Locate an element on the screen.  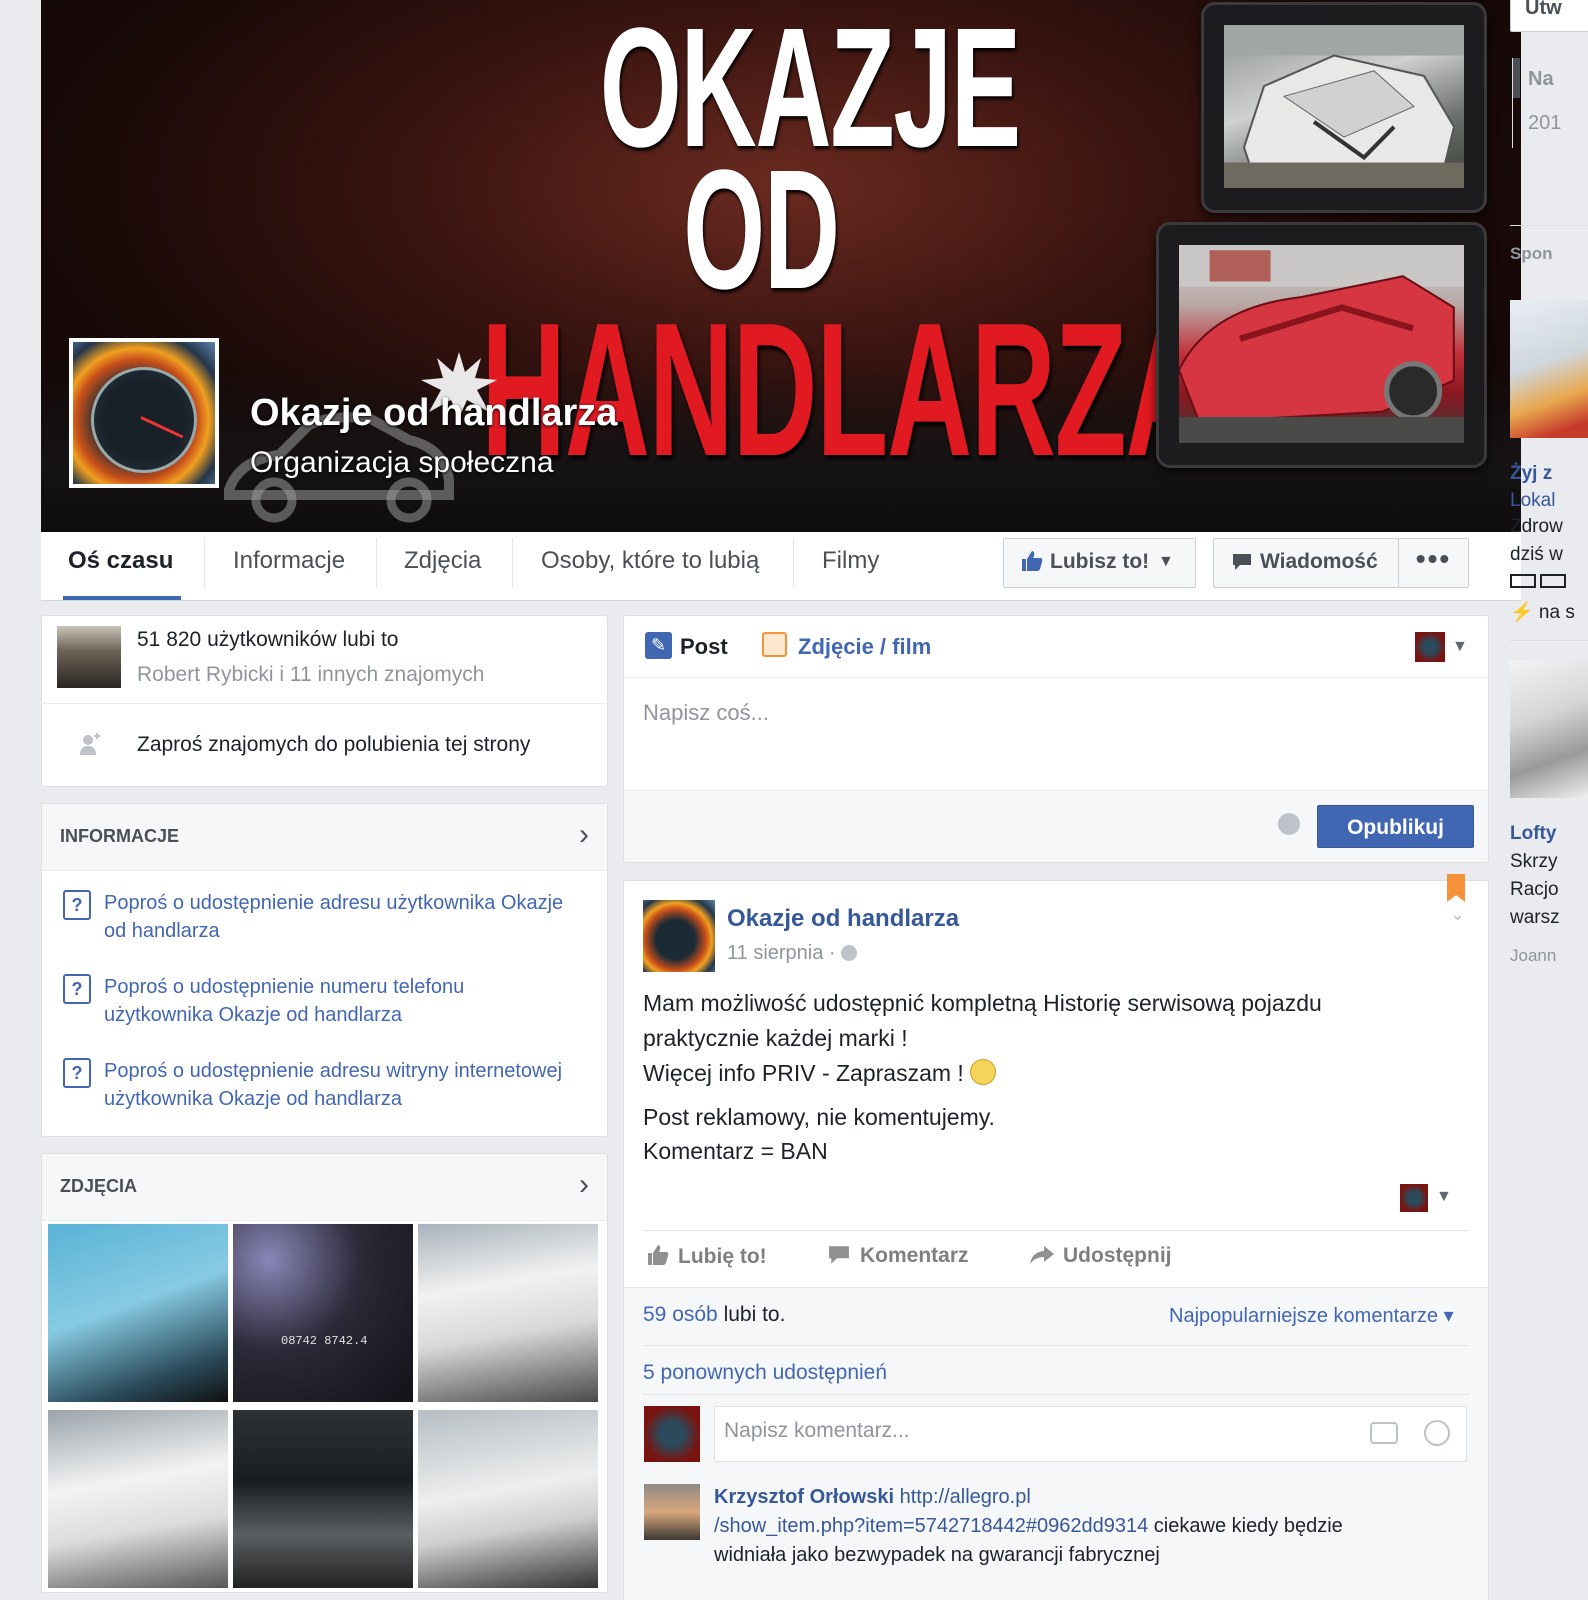
photo-thumbnail: 08742 8742.4 is located at coordinates (323, 1313).